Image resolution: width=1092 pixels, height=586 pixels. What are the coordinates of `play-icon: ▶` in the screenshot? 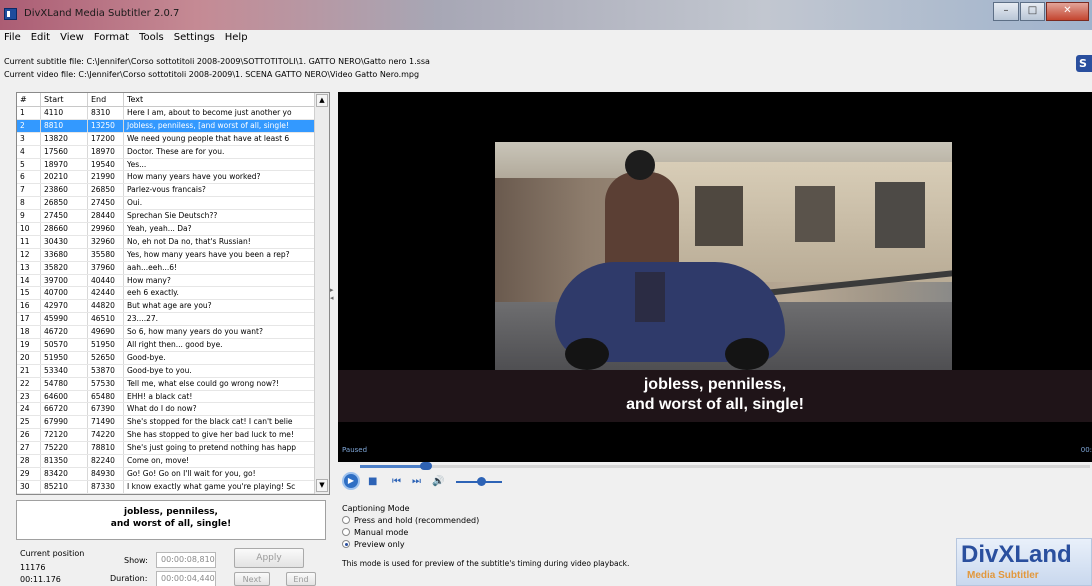 It's located at (351, 481).